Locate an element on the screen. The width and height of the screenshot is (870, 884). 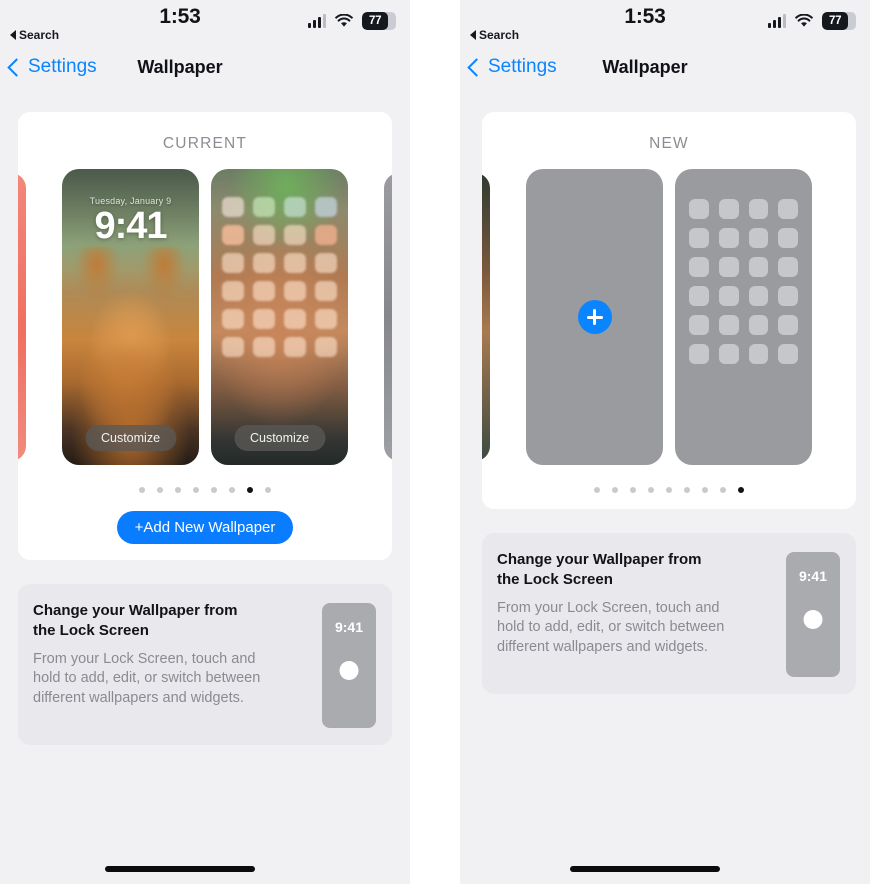
current-card-heading: CURRENT is located at coordinates (205, 143).